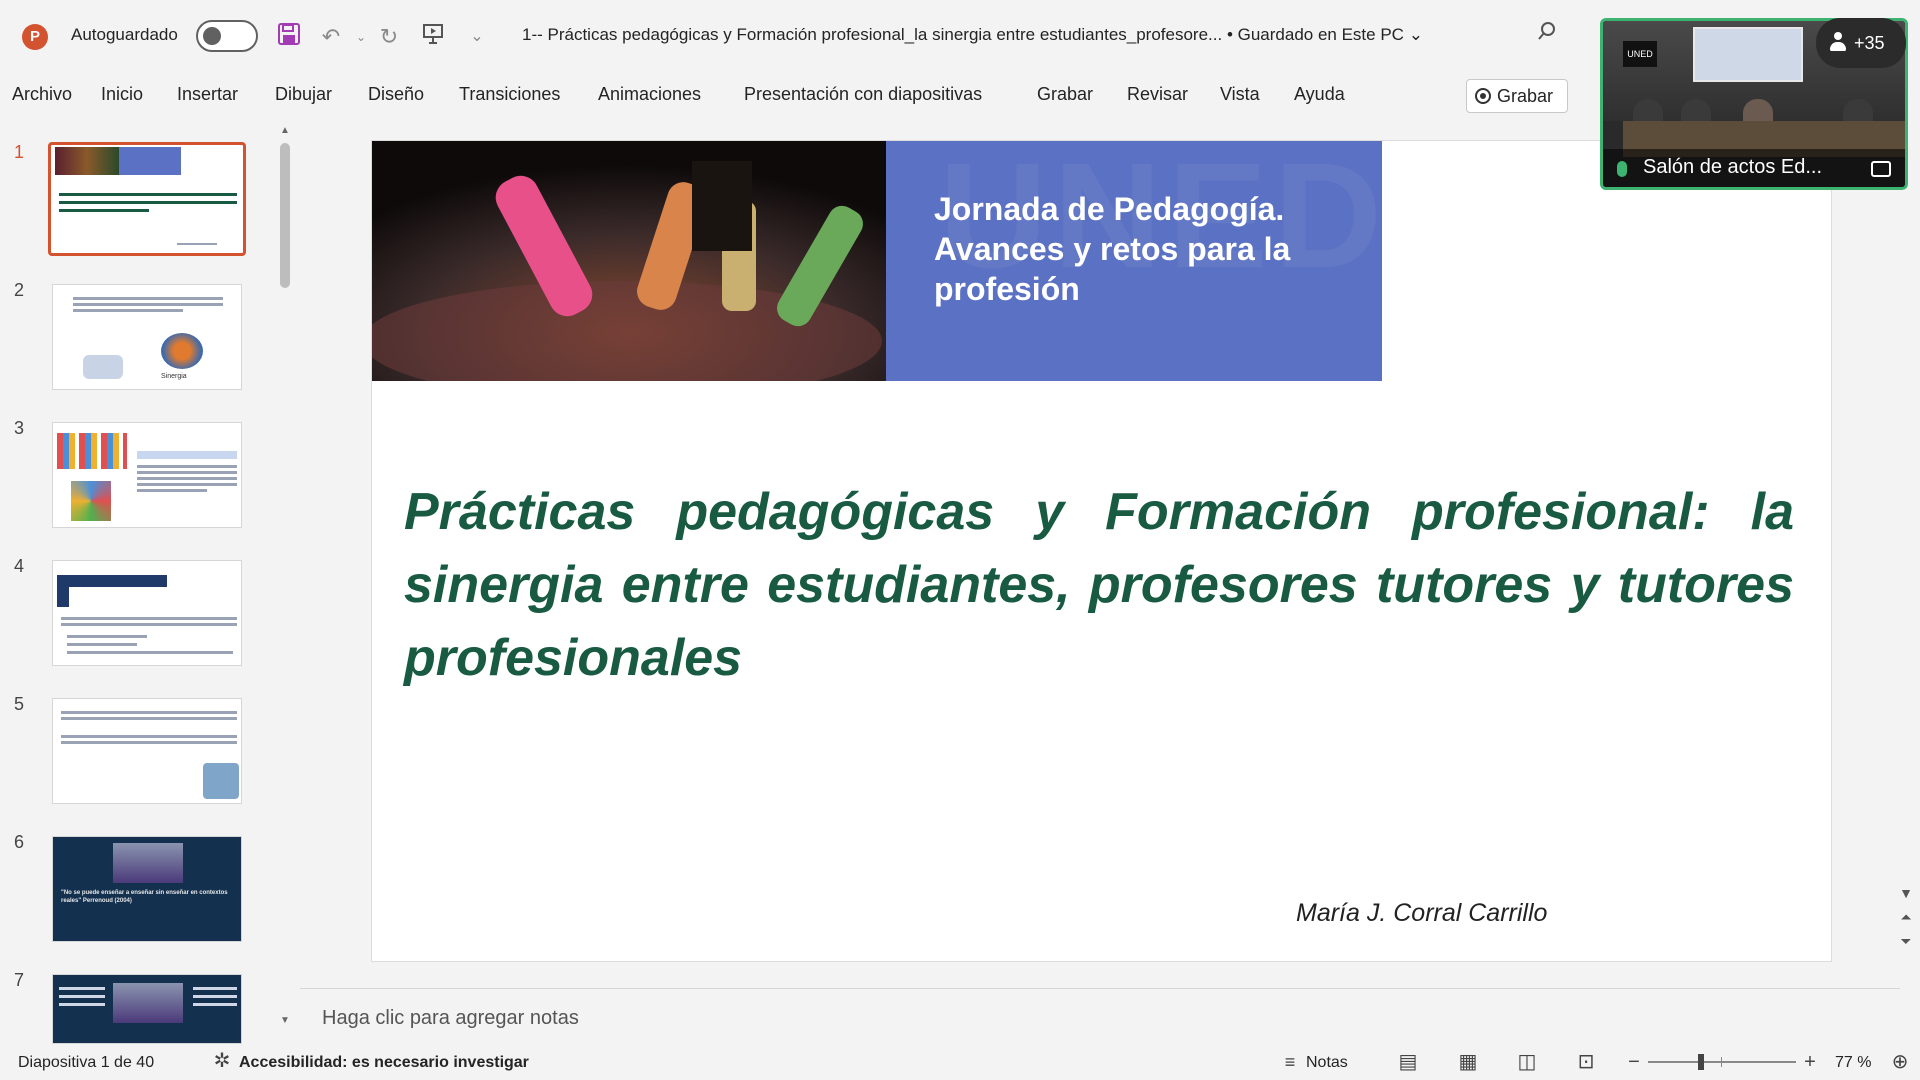 This screenshot has height=1080, width=1920. I want to click on redo-icon: ↻, so click(389, 37).